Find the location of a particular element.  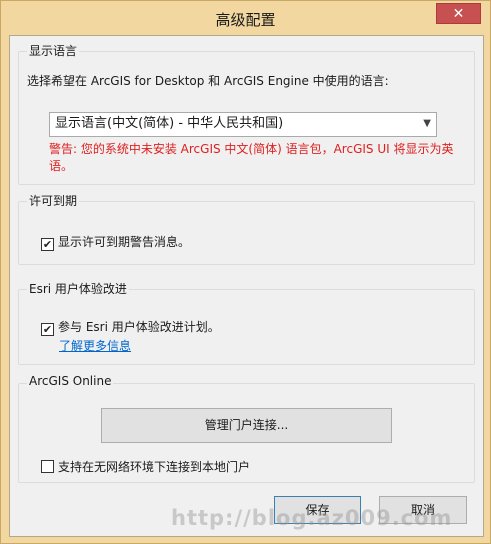

esri-ux-group-title: Esri 用户体验改进 is located at coordinates (78, 288).